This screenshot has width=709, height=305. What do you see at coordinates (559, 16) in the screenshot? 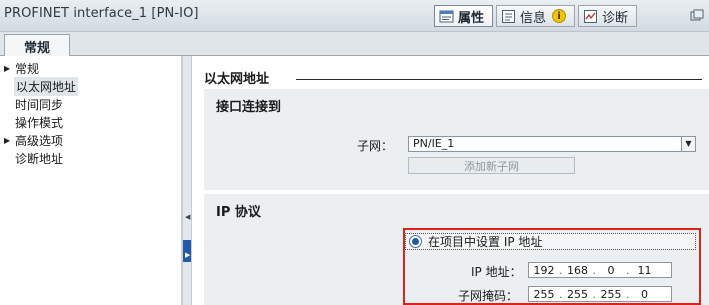
I see `info-badge-icon: i` at bounding box center [559, 16].